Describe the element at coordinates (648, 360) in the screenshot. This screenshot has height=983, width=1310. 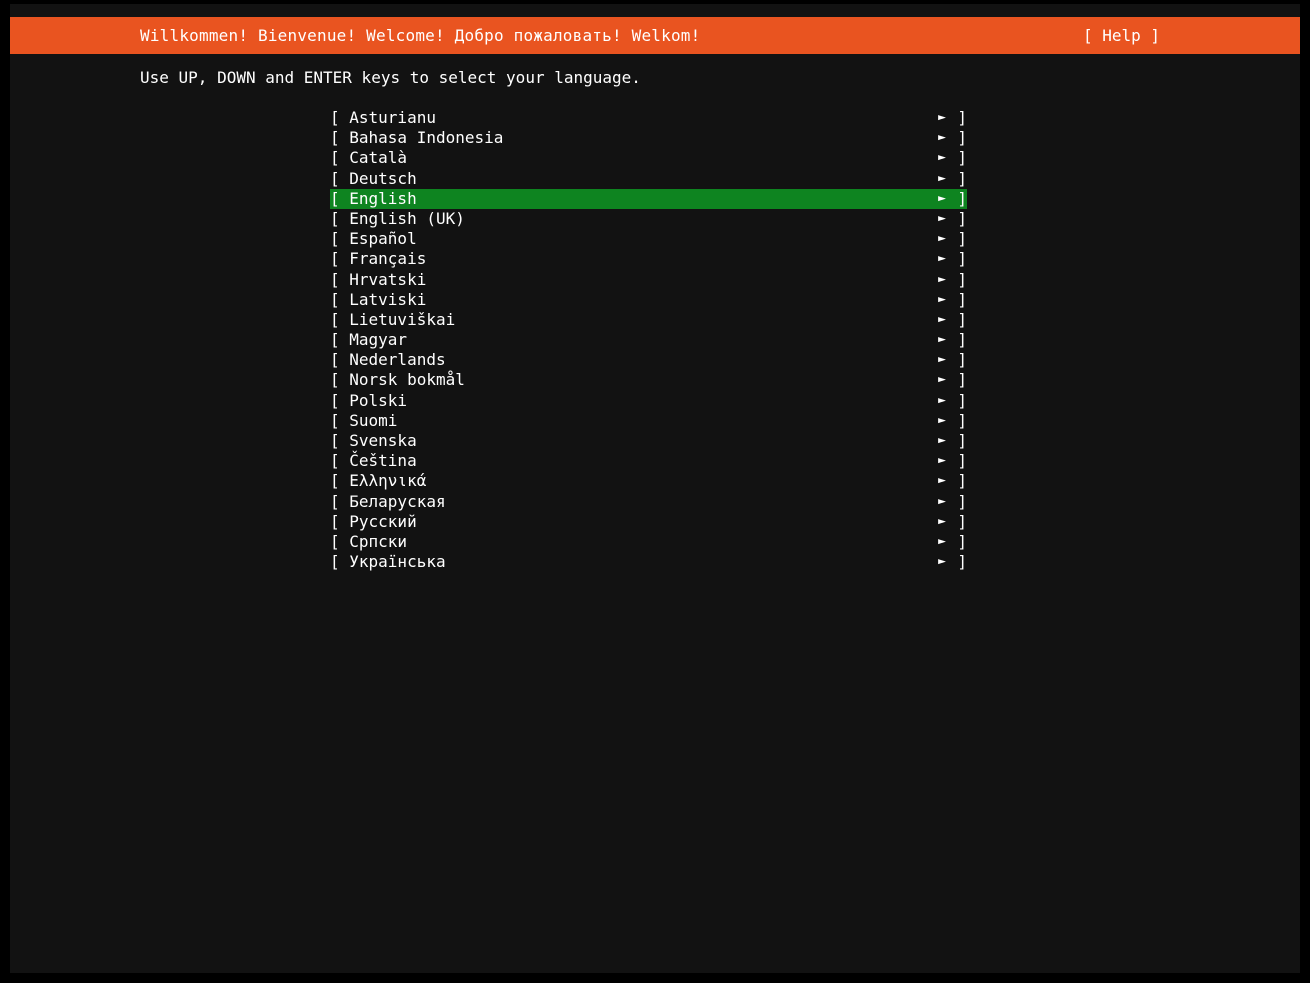
I see `language-option-nederlands: [ Nederlands ►]` at that location.